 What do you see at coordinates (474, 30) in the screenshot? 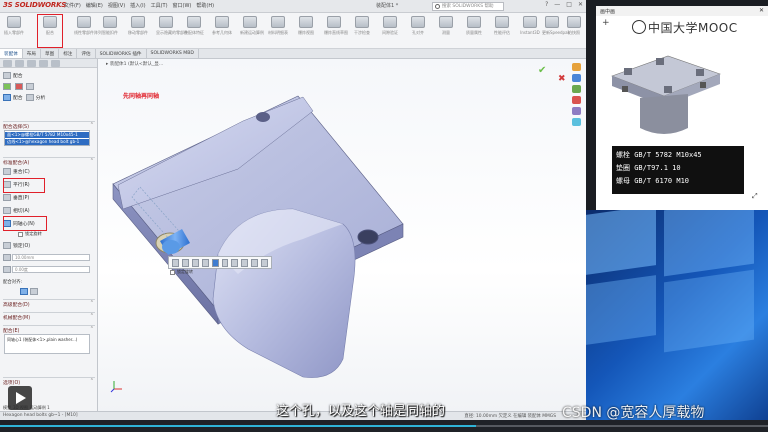
I see `mass-properties-button: 质量属性` at bounding box center [474, 30].